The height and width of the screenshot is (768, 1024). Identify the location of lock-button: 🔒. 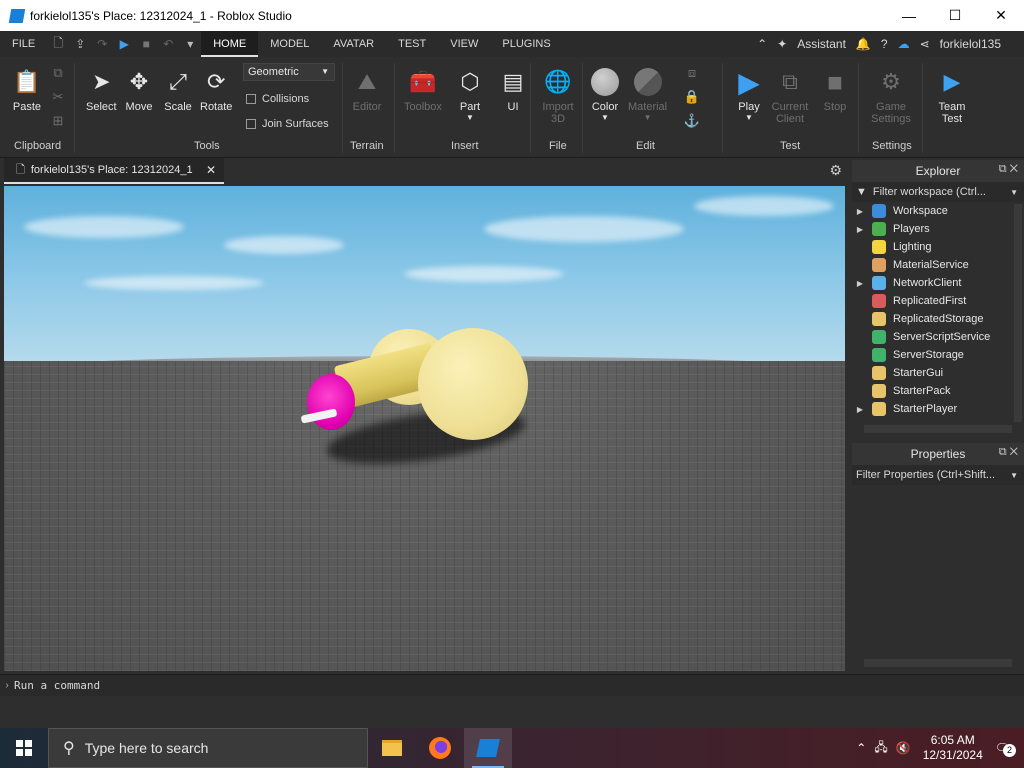
(692, 97).